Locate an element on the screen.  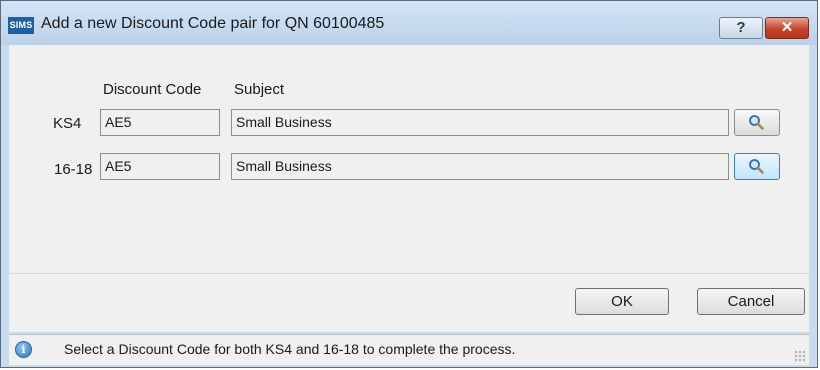
sims-logo-icon: SIMS is located at coordinates (21, 25).